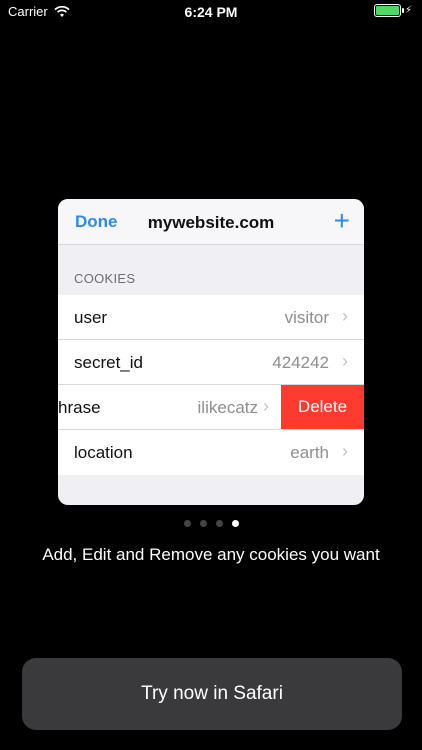 The height and width of the screenshot is (750, 422). Describe the element at coordinates (212, 694) in the screenshot. I see `try-in-safari-button: Try now in Safari` at that location.